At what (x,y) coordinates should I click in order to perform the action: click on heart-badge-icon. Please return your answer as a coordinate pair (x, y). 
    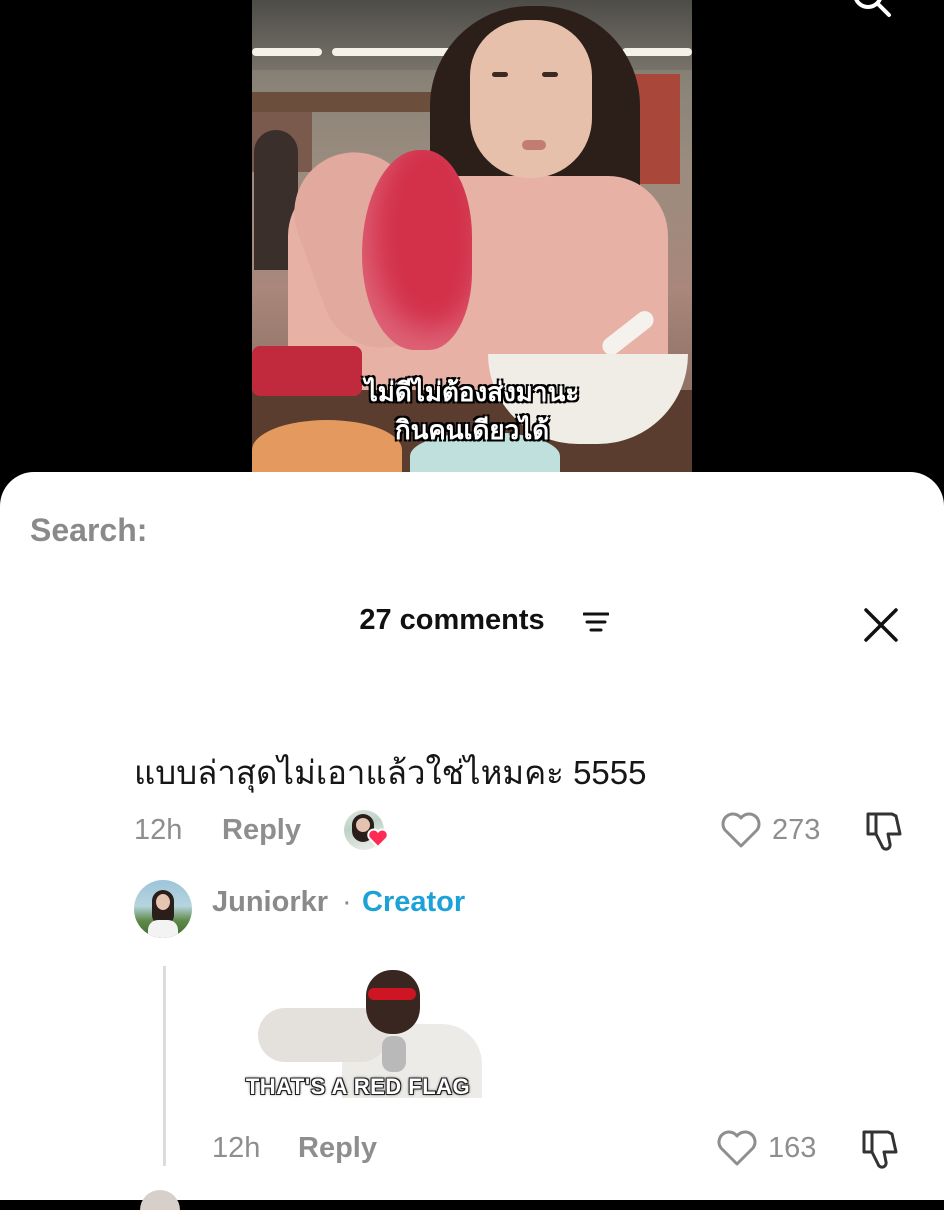
    Looking at the image, I should click on (378, 838).